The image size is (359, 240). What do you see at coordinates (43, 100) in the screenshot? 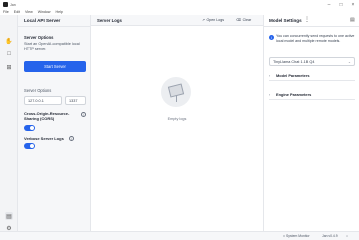
I see `host-input: 127.0.0.1` at bounding box center [43, 100].